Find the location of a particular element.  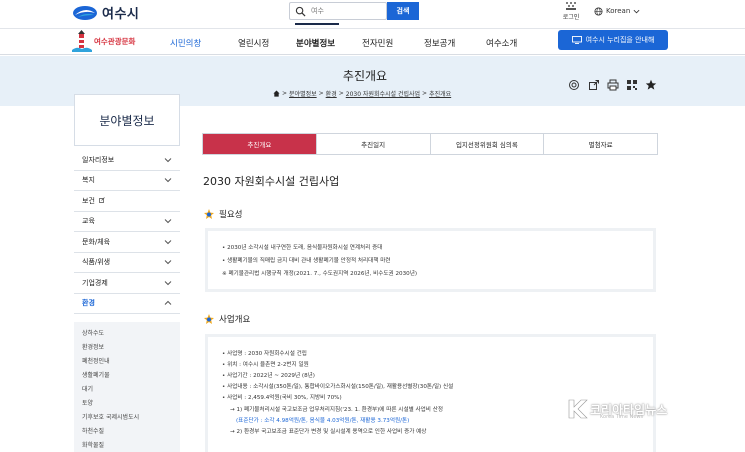

external-link-icon is located at coordinates (102, 199).